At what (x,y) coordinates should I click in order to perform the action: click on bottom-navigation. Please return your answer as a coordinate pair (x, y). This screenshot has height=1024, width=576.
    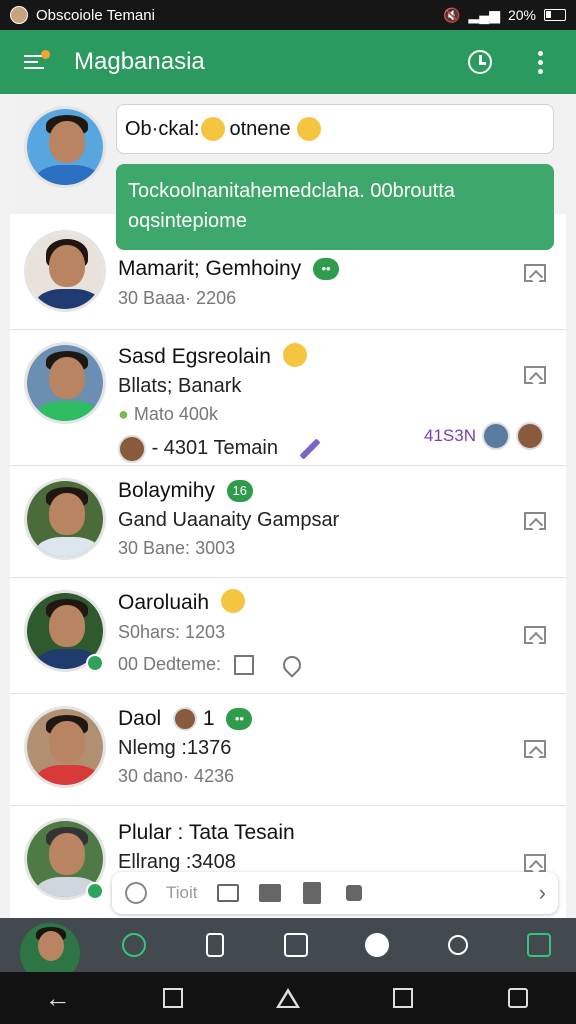
    Looking at the image, I should click on (288, 950).